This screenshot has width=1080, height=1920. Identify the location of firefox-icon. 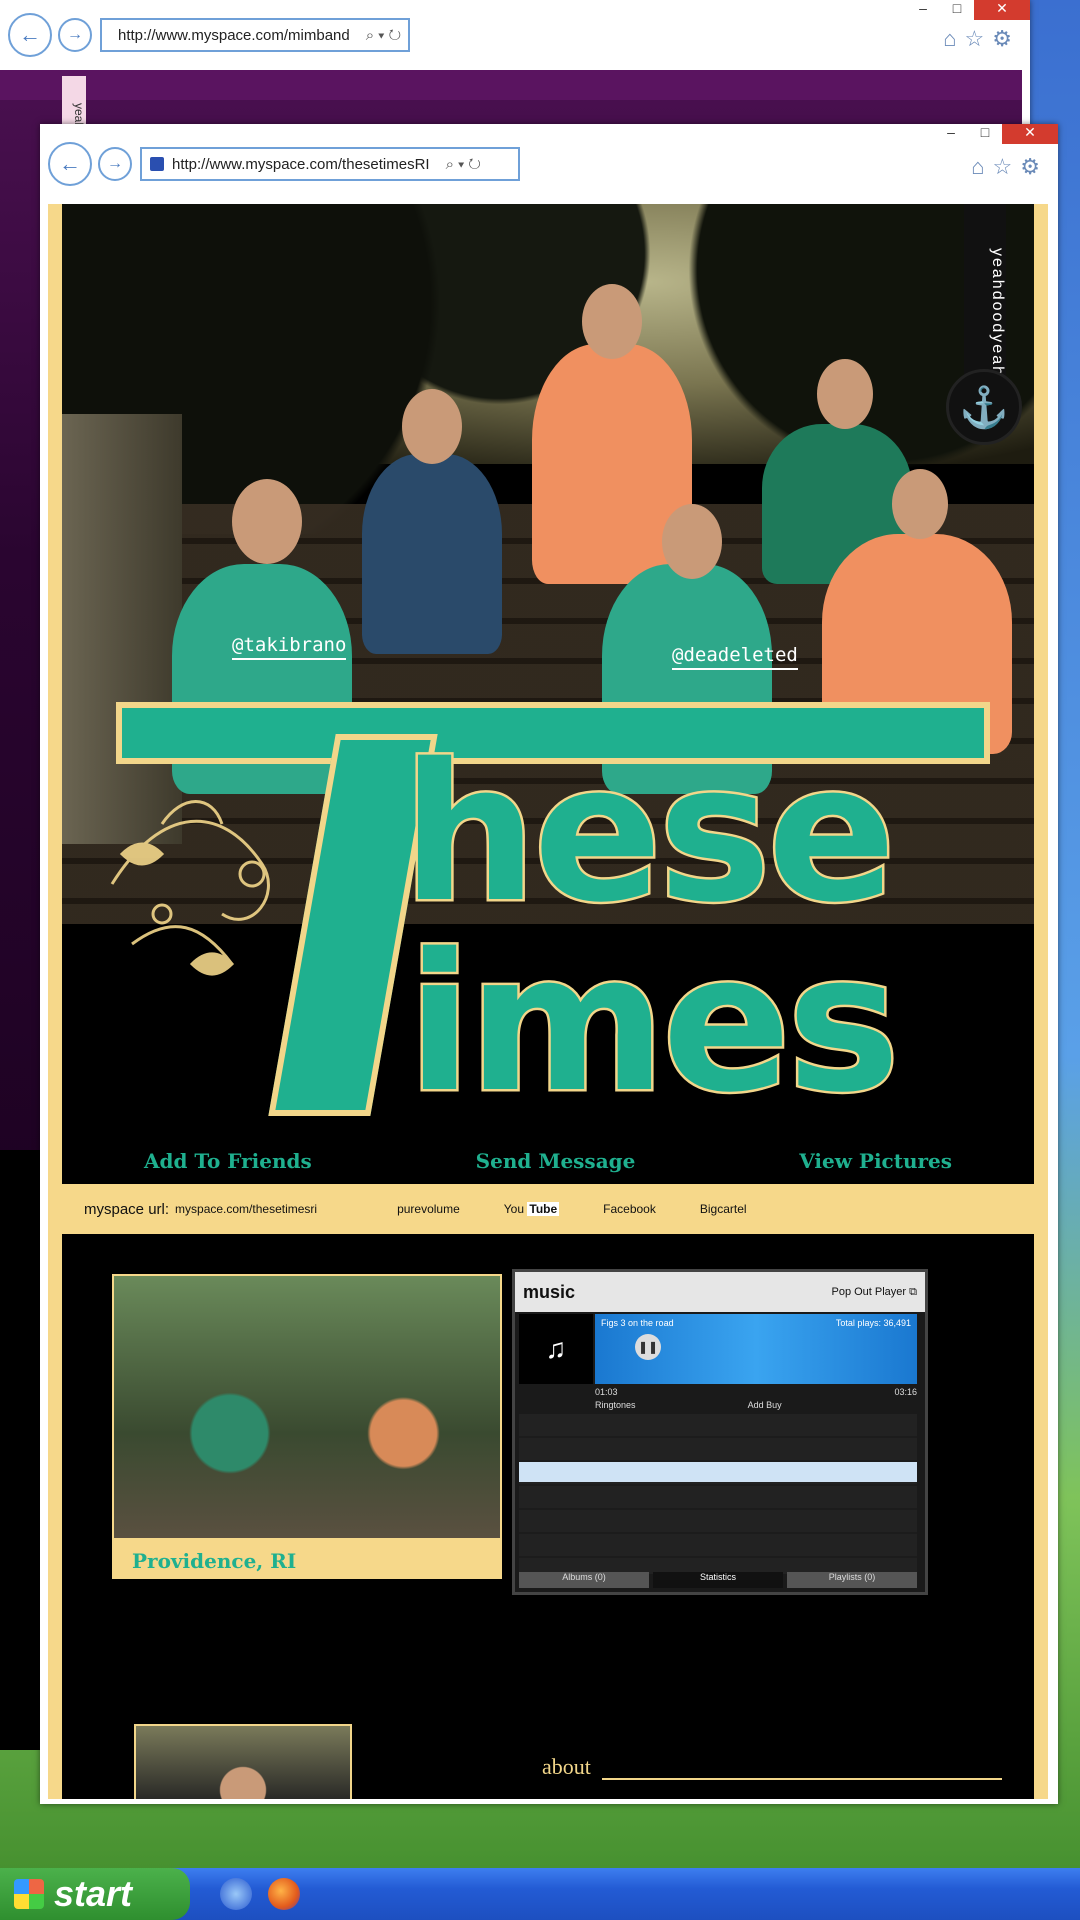
(284, 1894).